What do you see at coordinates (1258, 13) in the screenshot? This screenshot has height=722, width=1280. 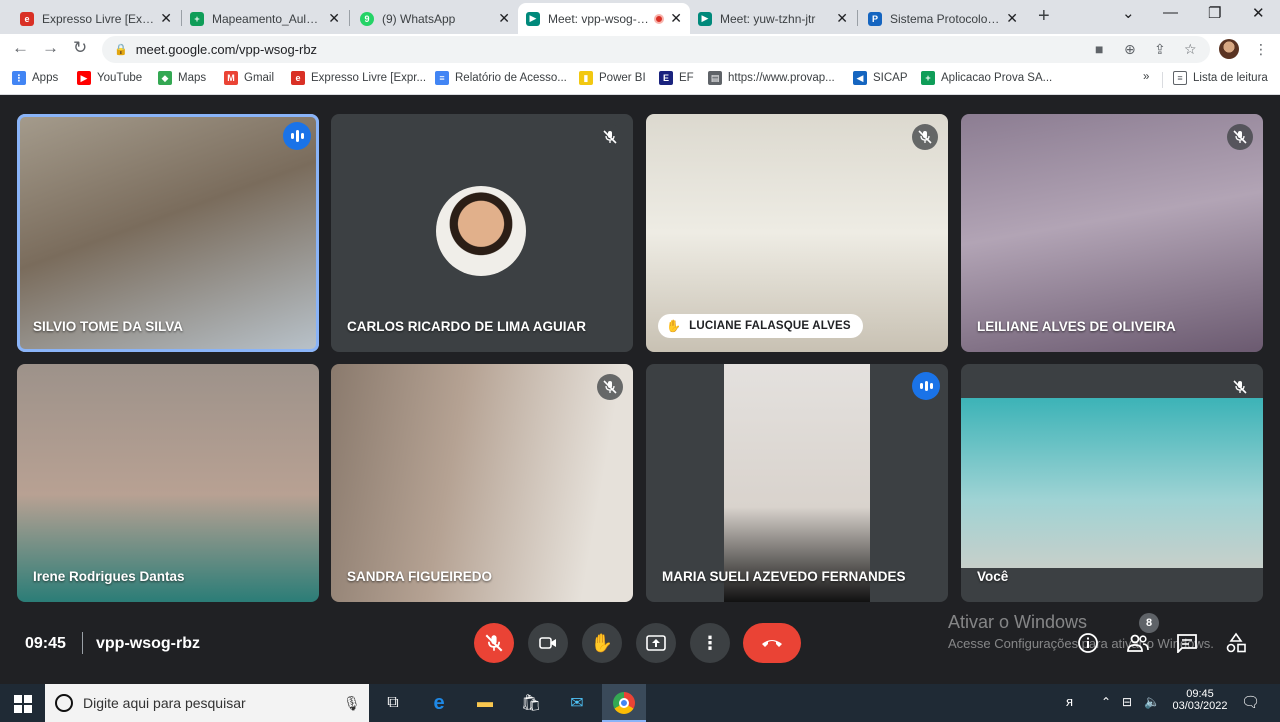 I see `close-window-button: ✕` at bounding box center [1258, 13].